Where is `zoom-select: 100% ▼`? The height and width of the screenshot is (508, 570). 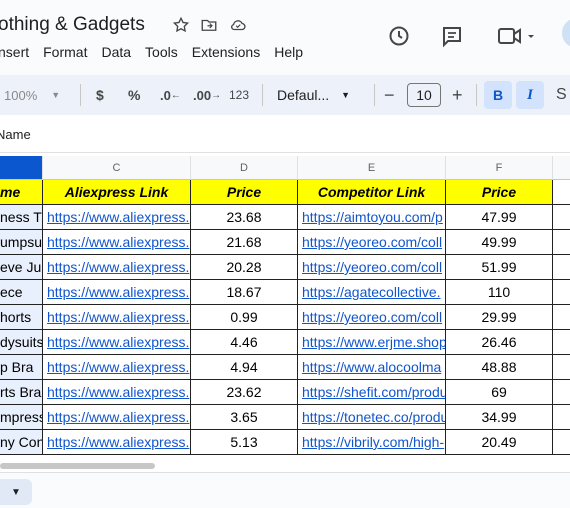
zoom-select: 100% ▼ is located at coordinates (32, 95).